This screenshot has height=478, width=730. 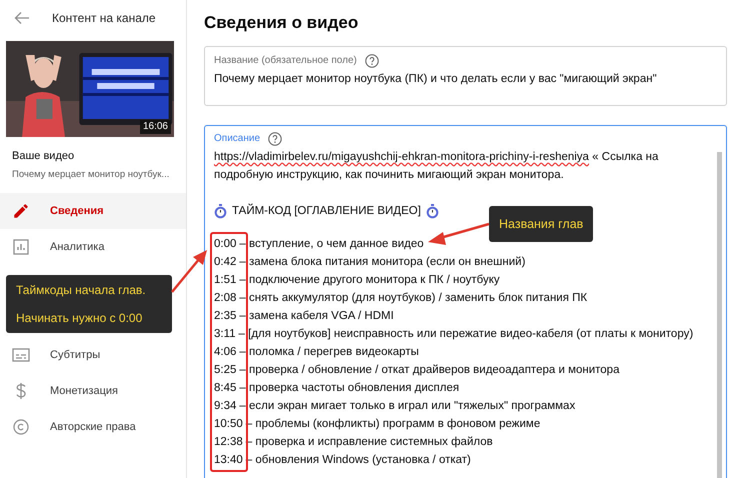 What do you see at coordinates (316, 316) in the screenshot?
I see `chapter-title: – замена кабеля VGA / HDMI` at bounding box center [316, 316].